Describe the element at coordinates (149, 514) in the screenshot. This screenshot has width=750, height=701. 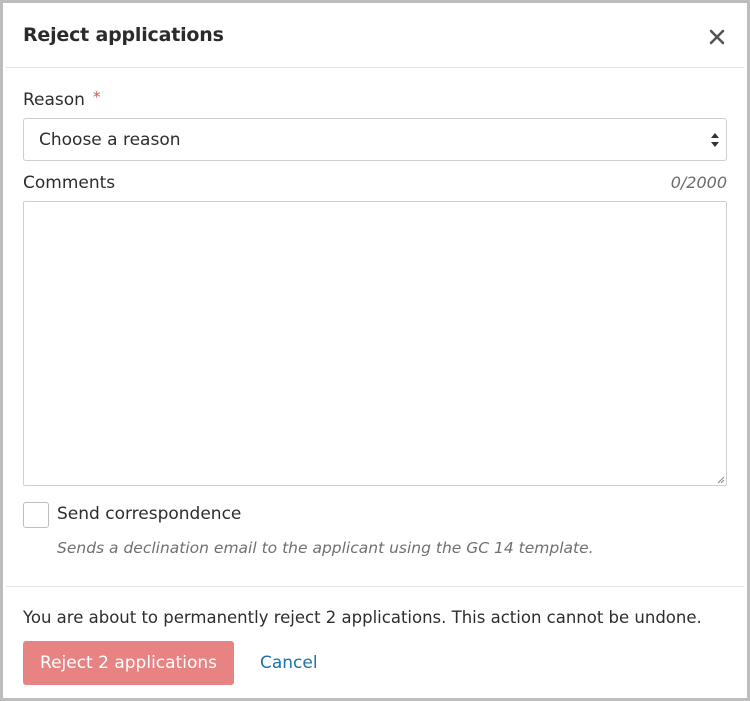
I see `send-correspondence-label: Send correspondence` at that location.